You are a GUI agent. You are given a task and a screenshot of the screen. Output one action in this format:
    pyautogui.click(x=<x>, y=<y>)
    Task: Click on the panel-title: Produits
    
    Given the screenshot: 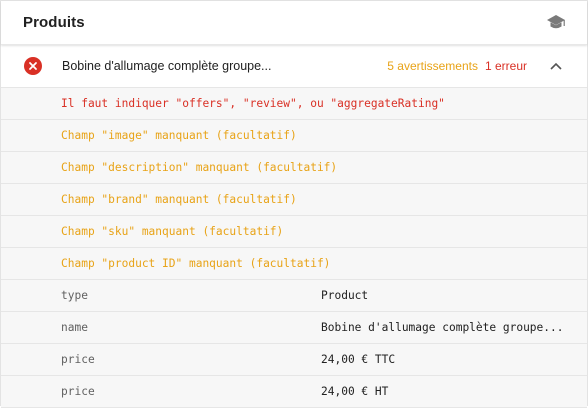 What is the action you would take?
    pyautogui.click(x=54, y=22)
    